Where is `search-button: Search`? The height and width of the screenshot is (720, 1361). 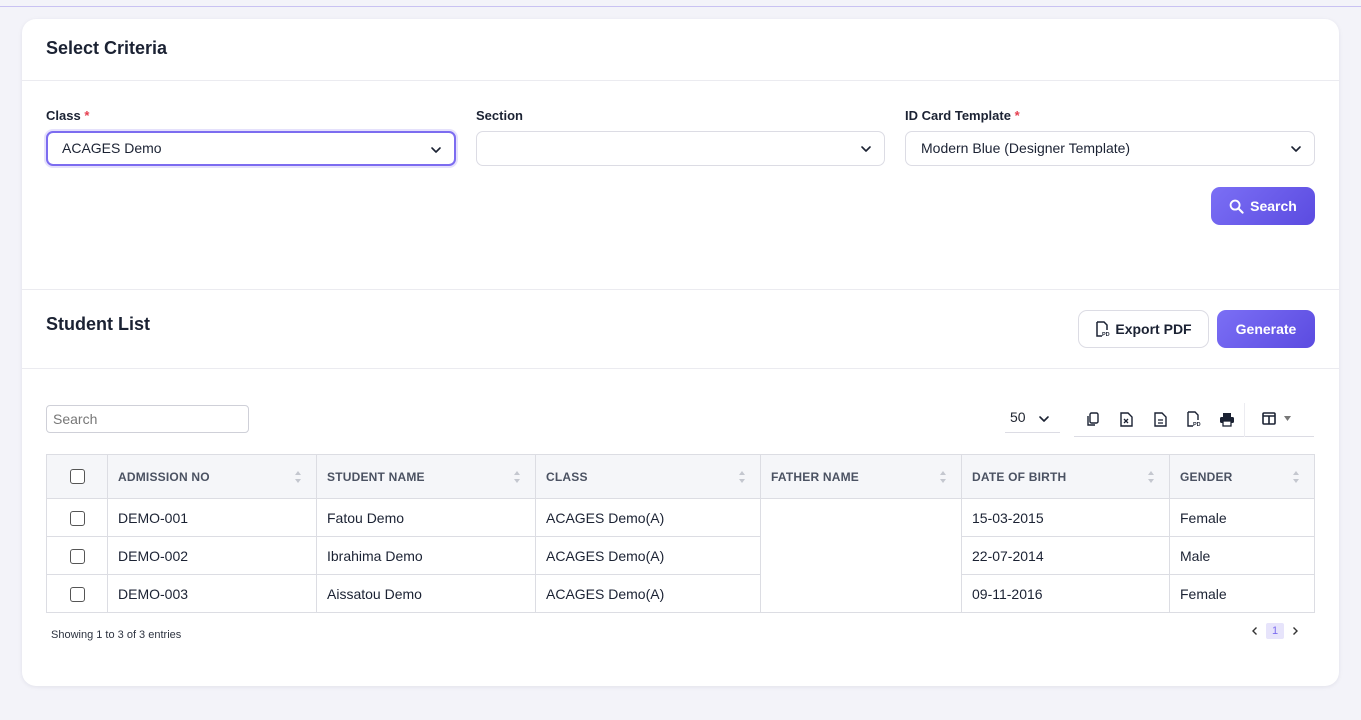 search-button: Search is located at coordinates (1263, 206).